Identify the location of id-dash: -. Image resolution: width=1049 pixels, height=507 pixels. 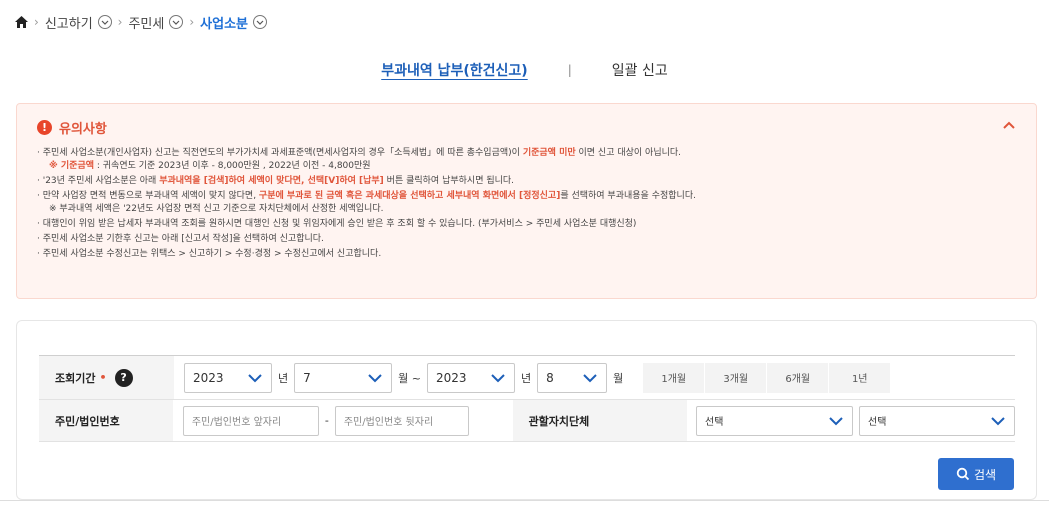
(326, 420).